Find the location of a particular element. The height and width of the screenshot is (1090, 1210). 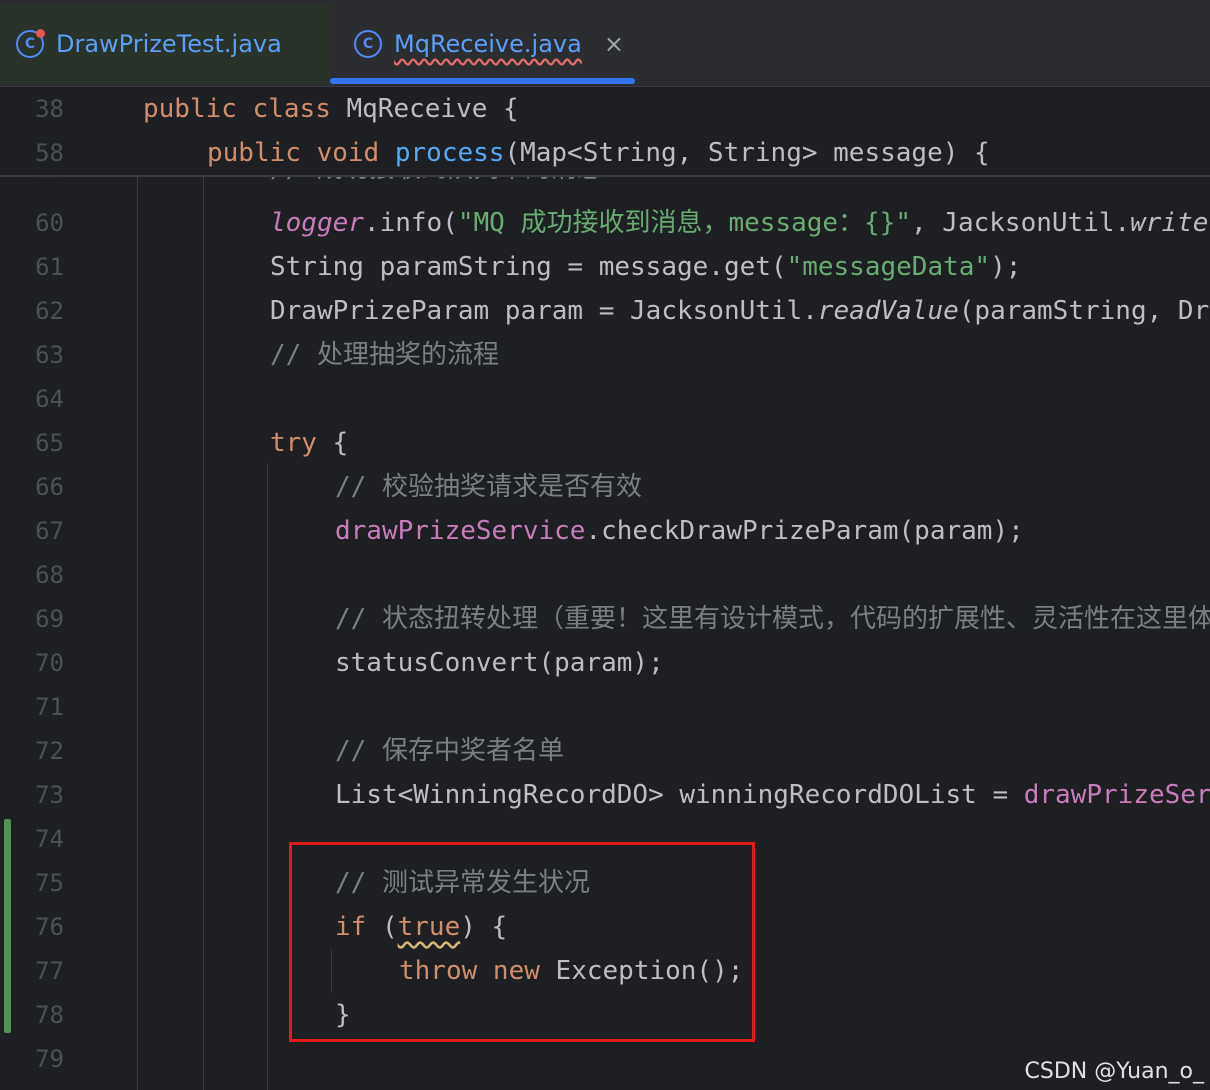

code-text: // 处理抽奖的流程 is located at coordinates (384, 355).